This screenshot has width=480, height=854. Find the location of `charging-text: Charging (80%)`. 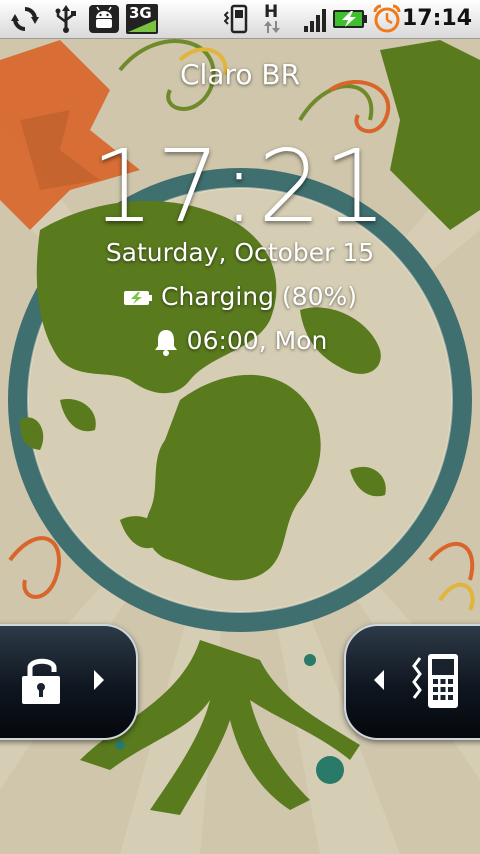

charging-text: Charging (80%) is located at coordinates (258, 296).